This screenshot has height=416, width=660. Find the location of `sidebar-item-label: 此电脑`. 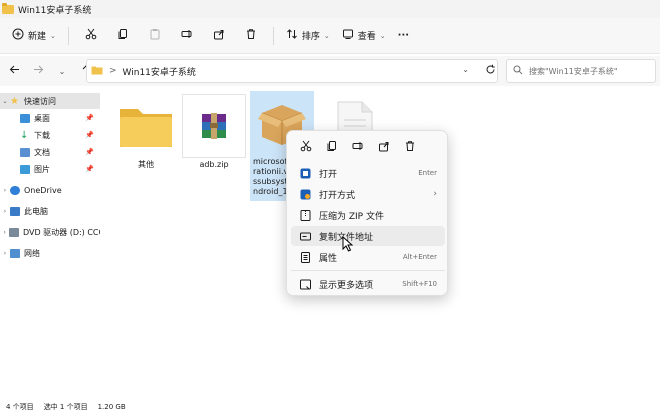

sidebar-item-label: 此电脑 is located at coordinates (36, 211).